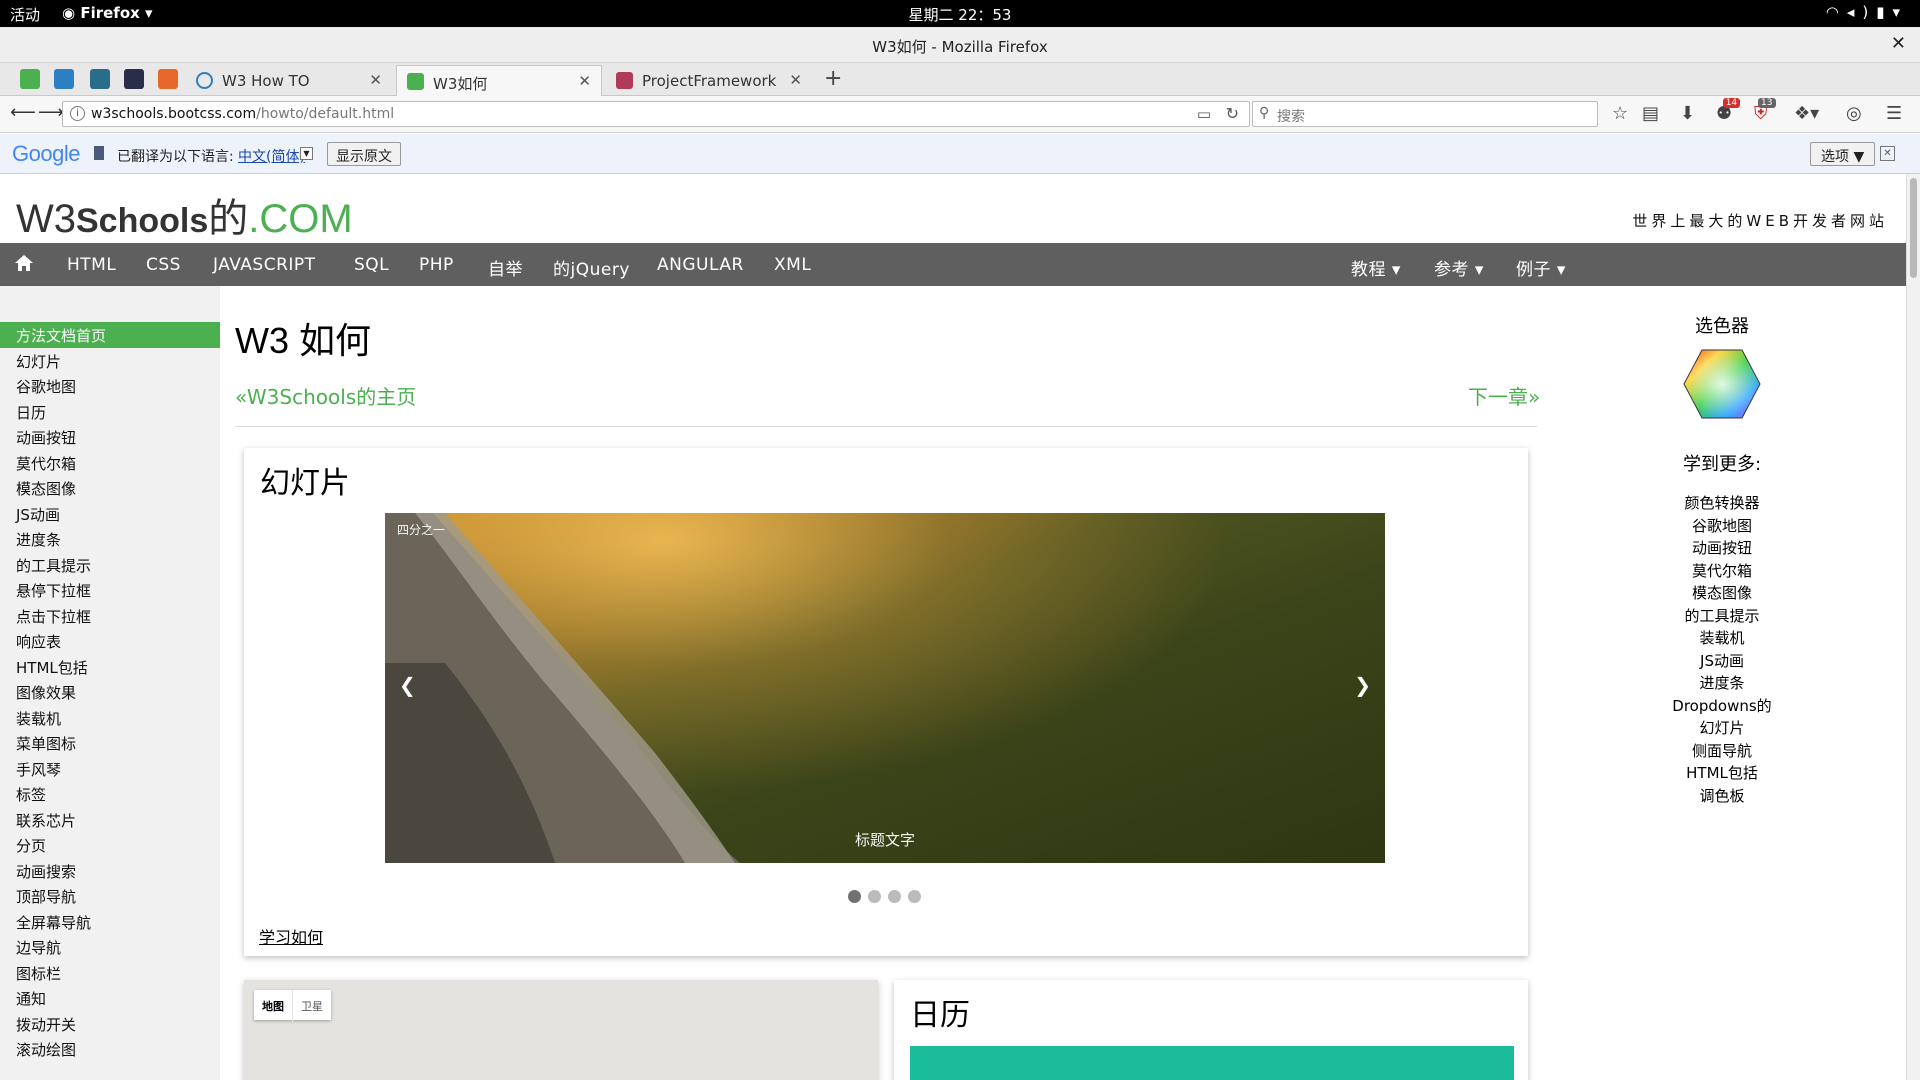 Image resolution: width=1920 pixels, height=1080 pixels. I want to click on sidebar-item: HTML包括, so click(110, 667).